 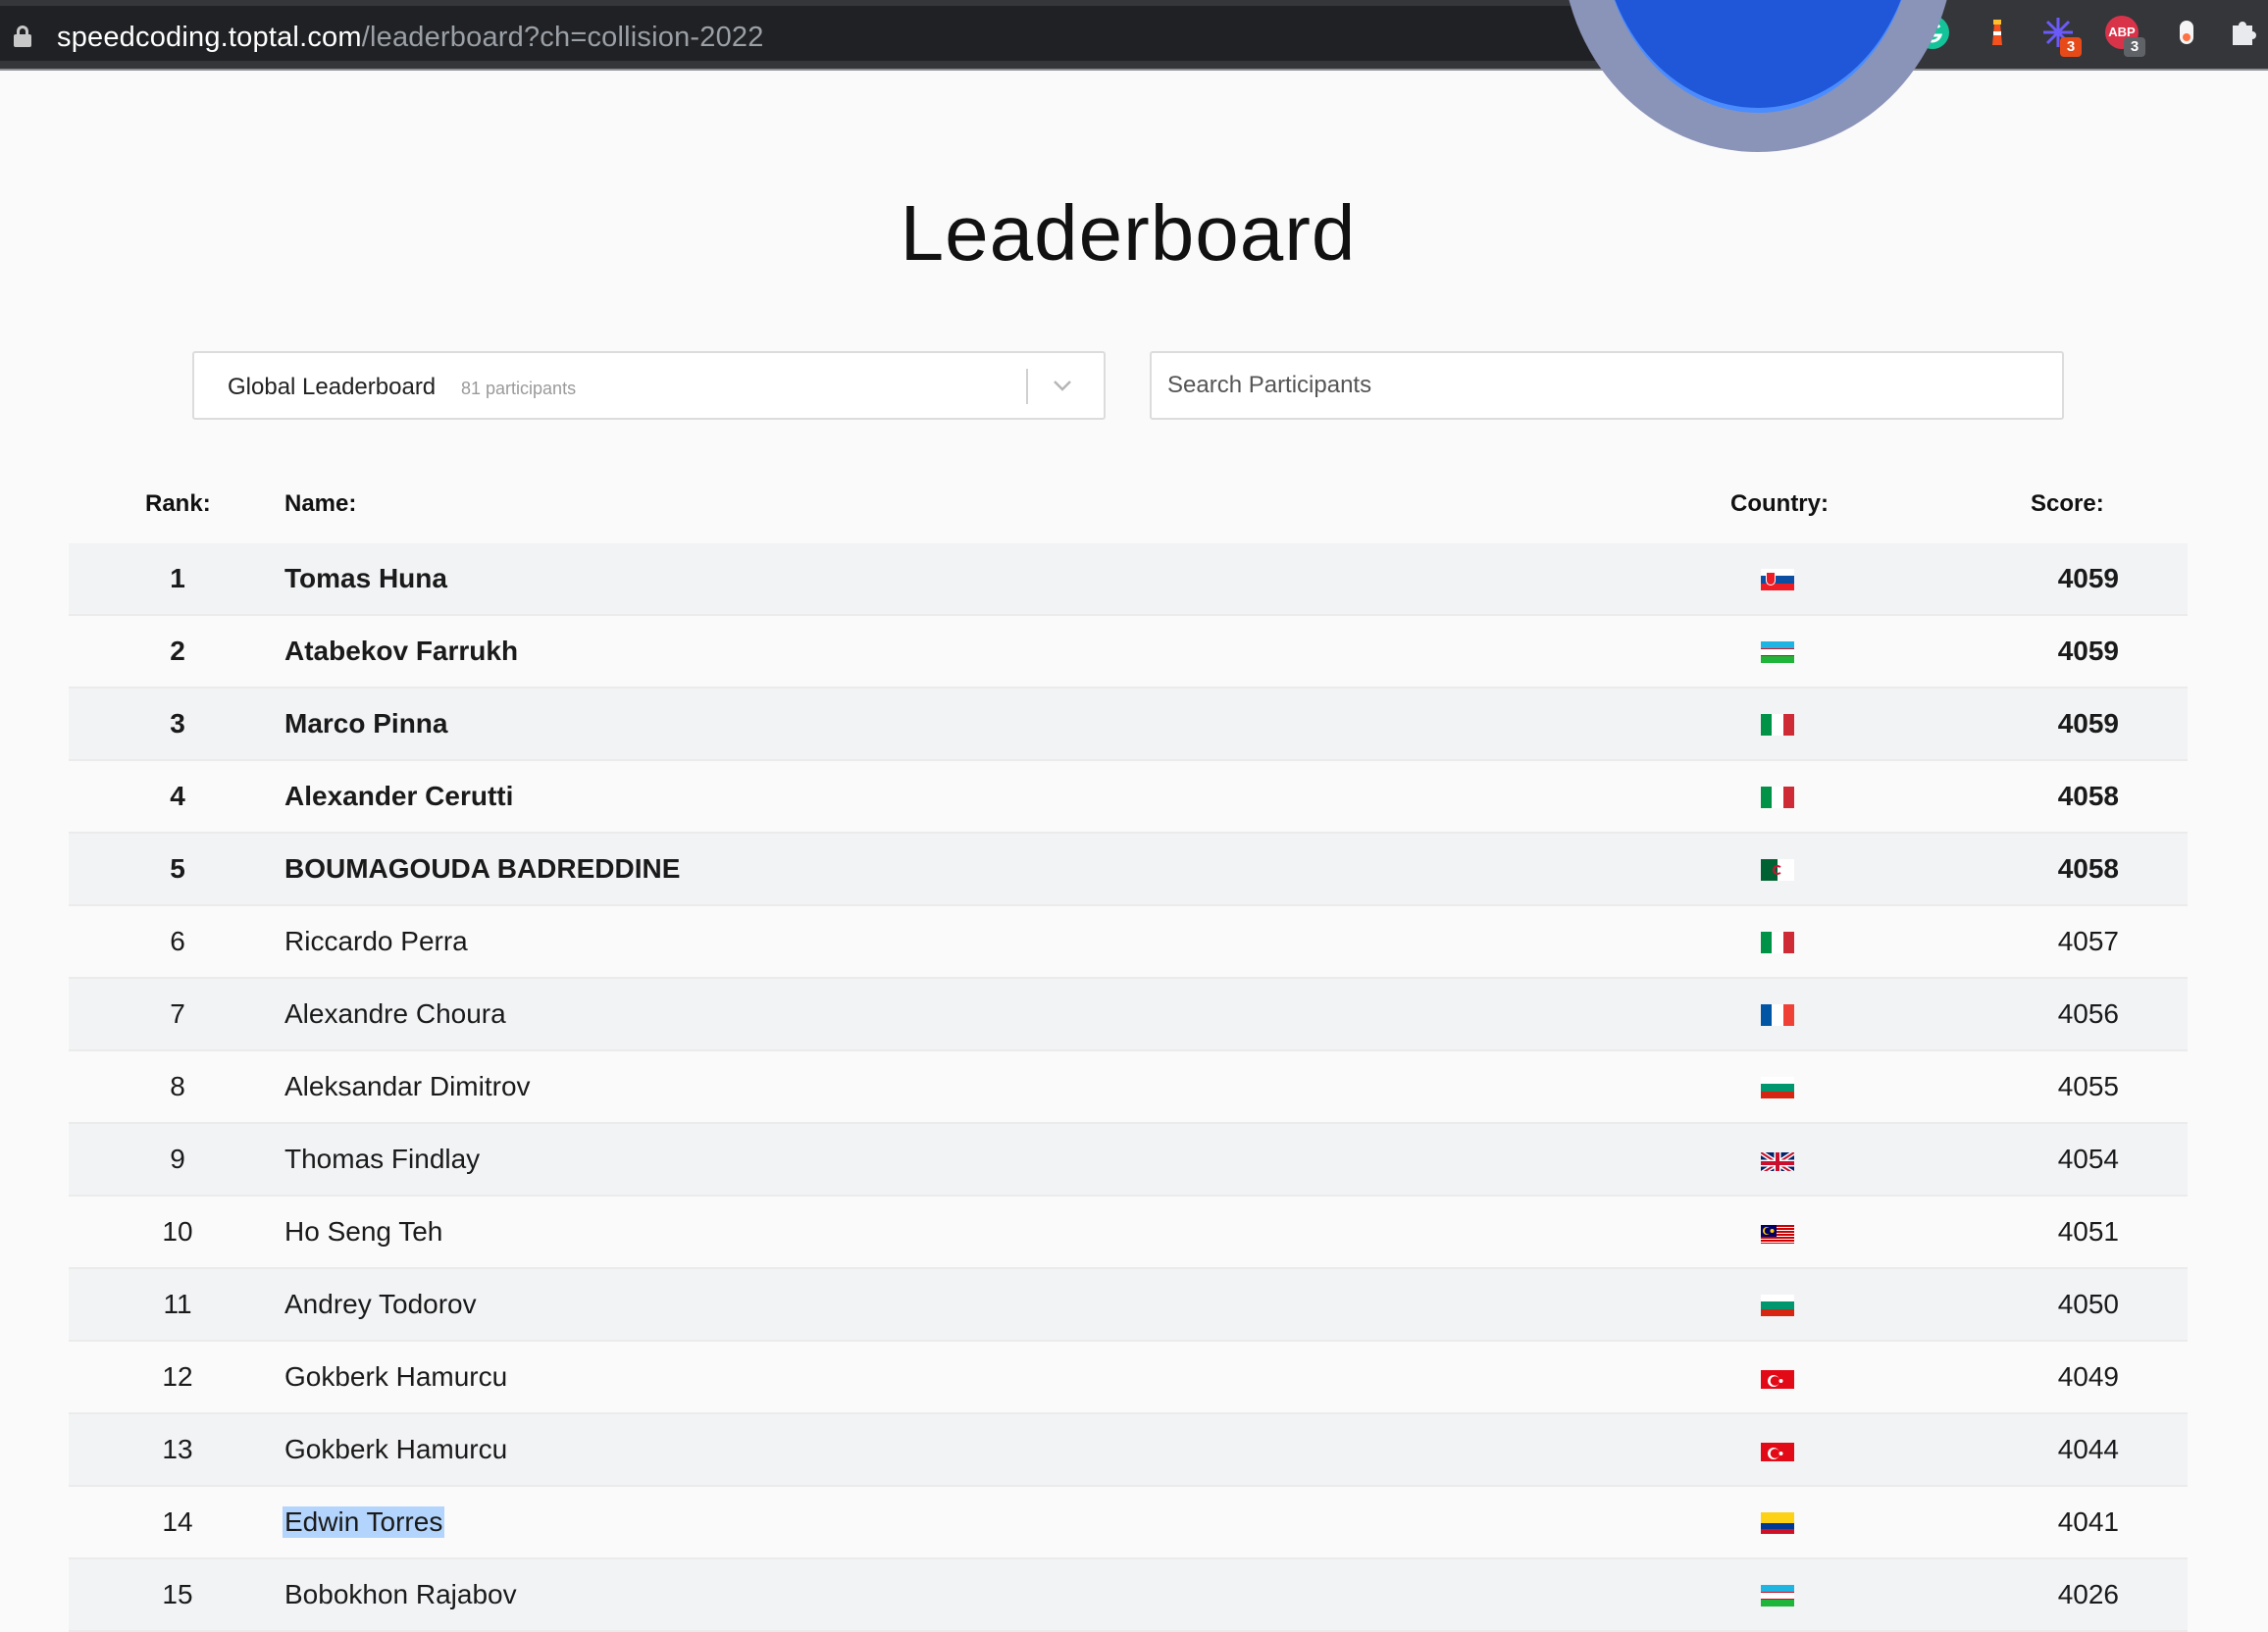 I want to click on page-title: Leaderboard, so click(x=1128, y=233).